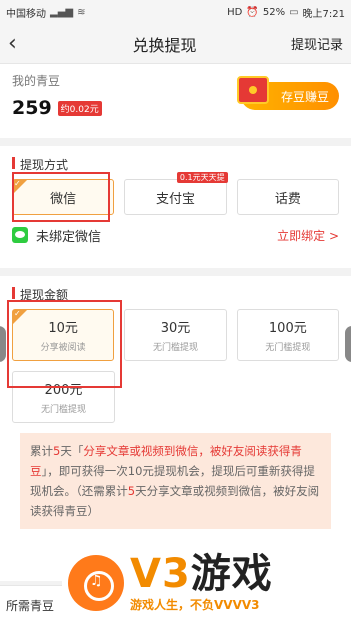 The image size is (351, 625). I want to click on v3-brand-game: 游戏, so click(231, 574).